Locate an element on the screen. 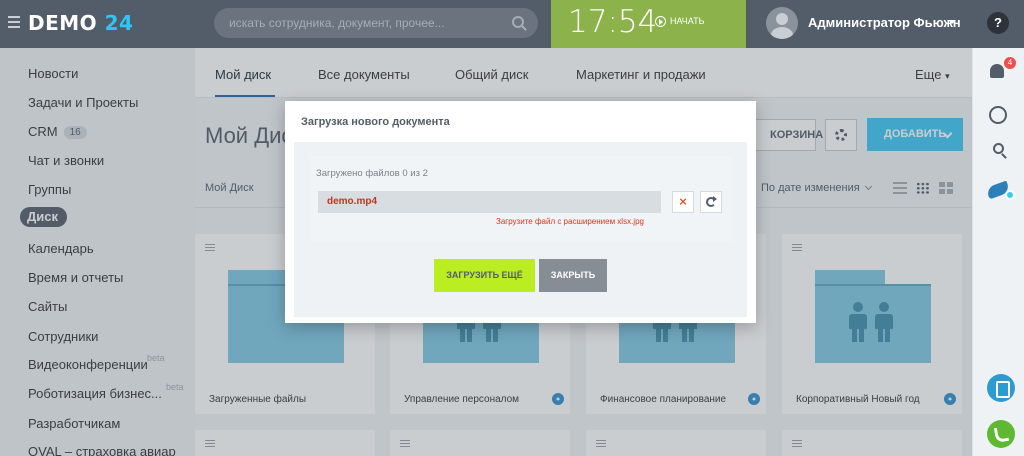 Image resolution: width=1024 pixels, height=456 pixels. avatar is located at coordinates (782, 23).